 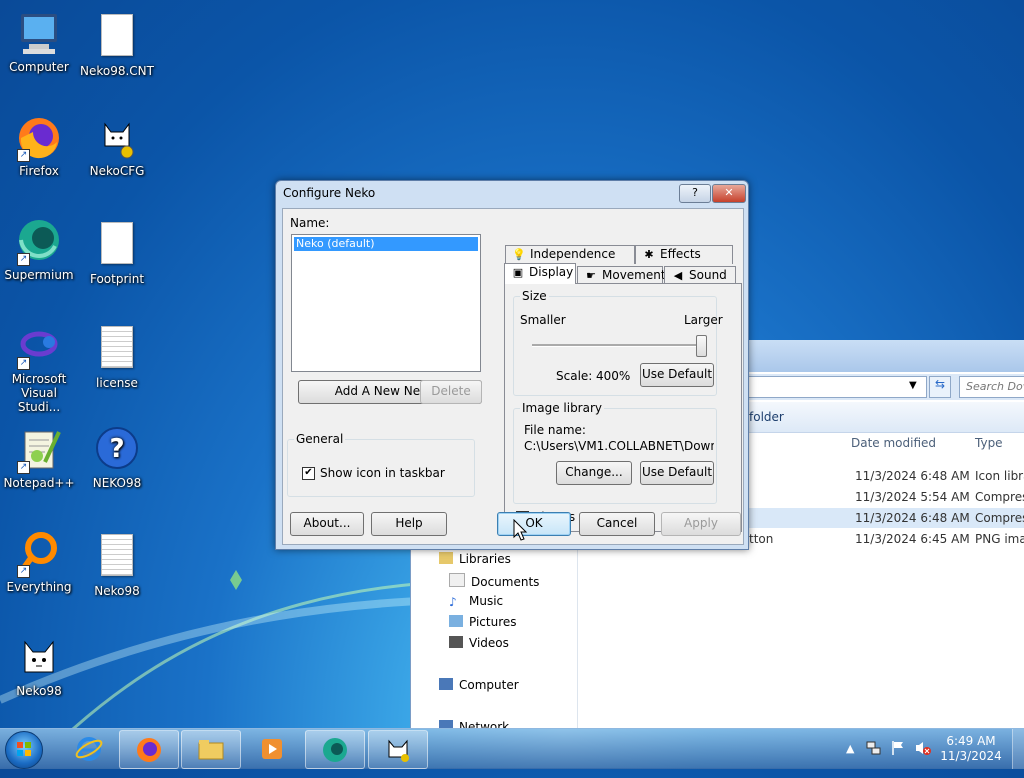 What do you see at coordinates (386, 244) in the screenshot?
I see `list-item: Neko (default)` at bounding box center [386, 244].